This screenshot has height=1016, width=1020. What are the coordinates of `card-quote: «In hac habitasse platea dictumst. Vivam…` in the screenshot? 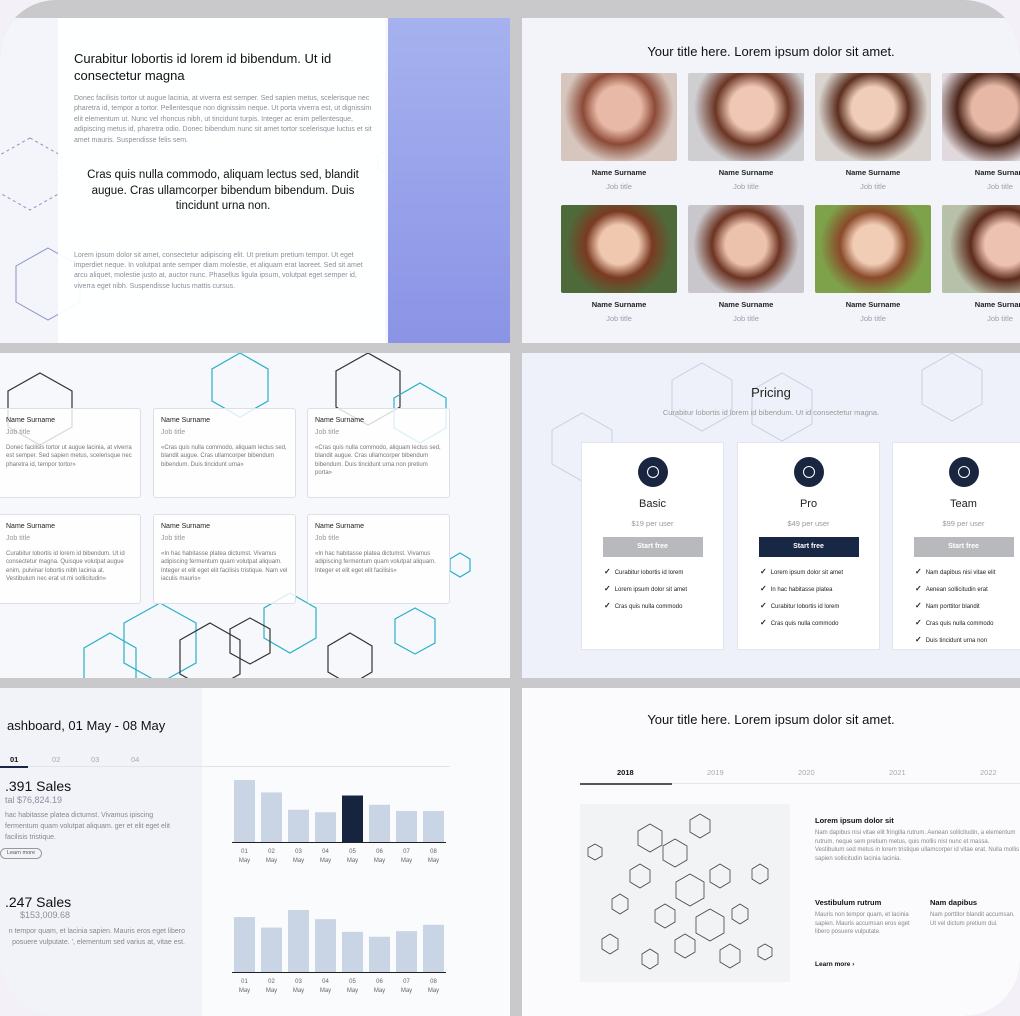 It's located at (224, 567).